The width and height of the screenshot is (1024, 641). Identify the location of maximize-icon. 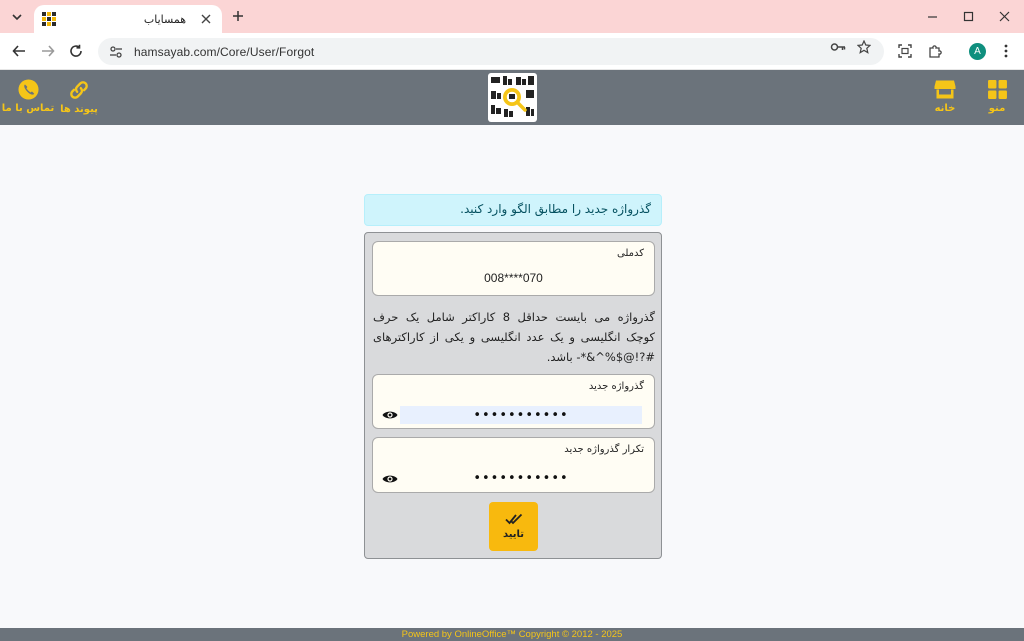
(968, 16).